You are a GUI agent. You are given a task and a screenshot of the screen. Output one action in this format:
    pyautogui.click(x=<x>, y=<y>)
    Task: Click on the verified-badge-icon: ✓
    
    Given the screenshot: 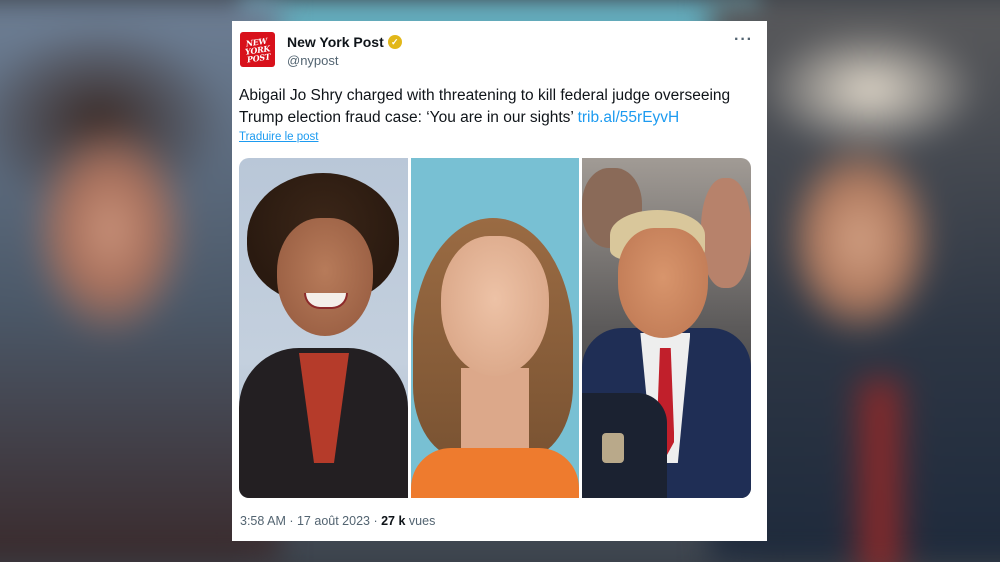 What is the action you would take?
    pyautogui.click(x=394, y=42)
    